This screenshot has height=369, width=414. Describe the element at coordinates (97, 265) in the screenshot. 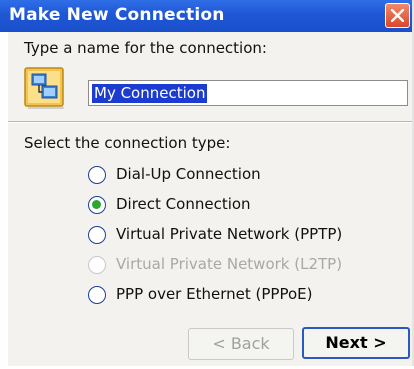

I see `radio-vpn-l2tp` at that location.